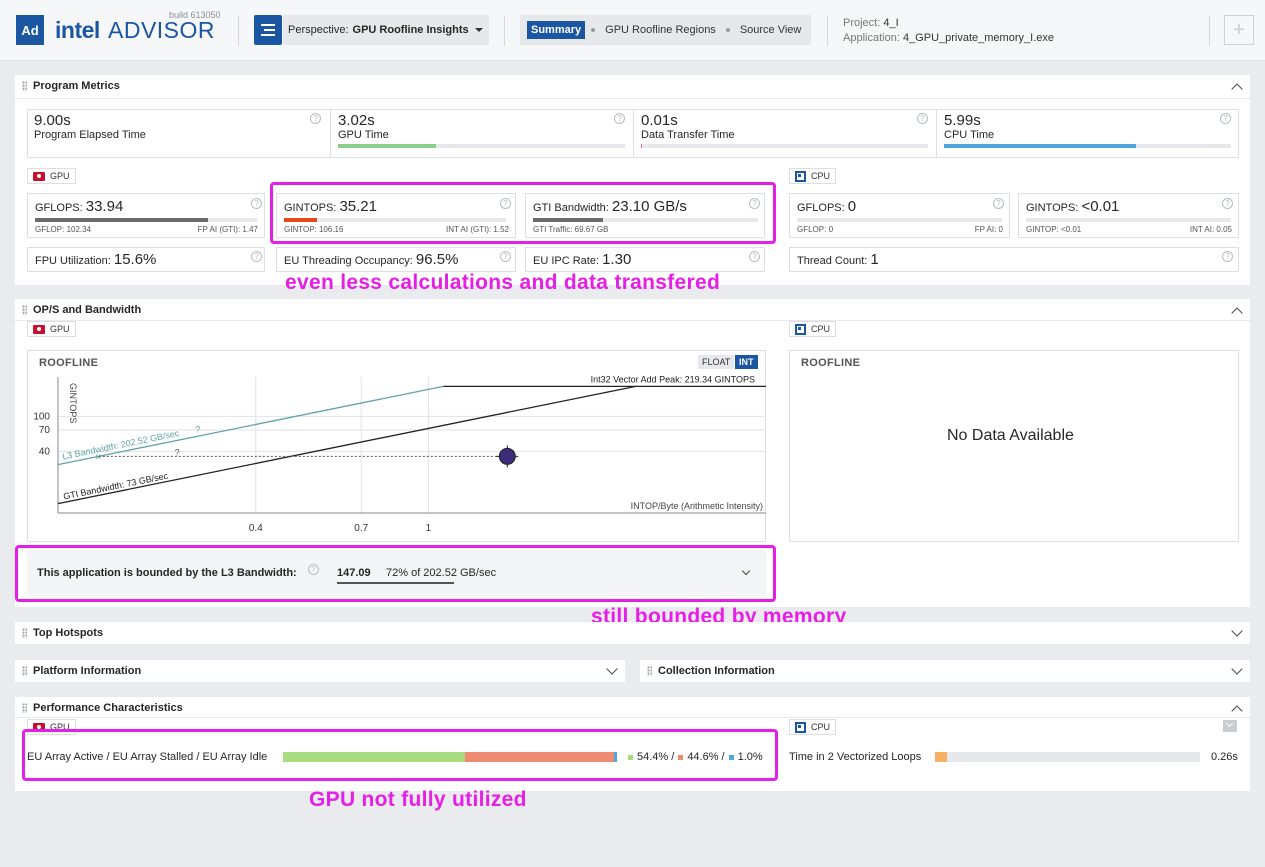  I want to click on timer-value: 5.99s, so click(962, 120).